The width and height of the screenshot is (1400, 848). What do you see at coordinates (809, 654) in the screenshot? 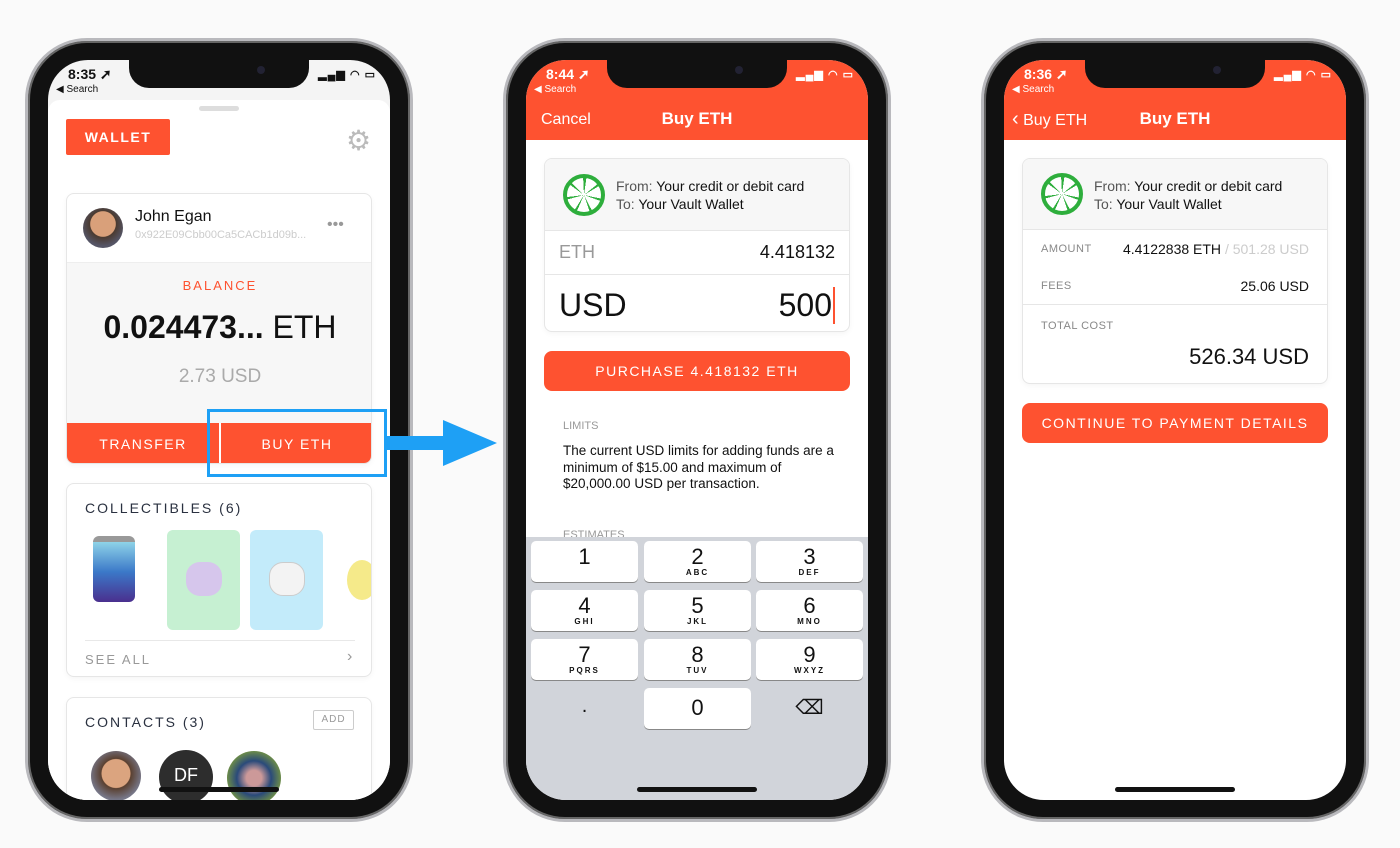
I see `key-digit: 9` at bounding box center [809, 654].